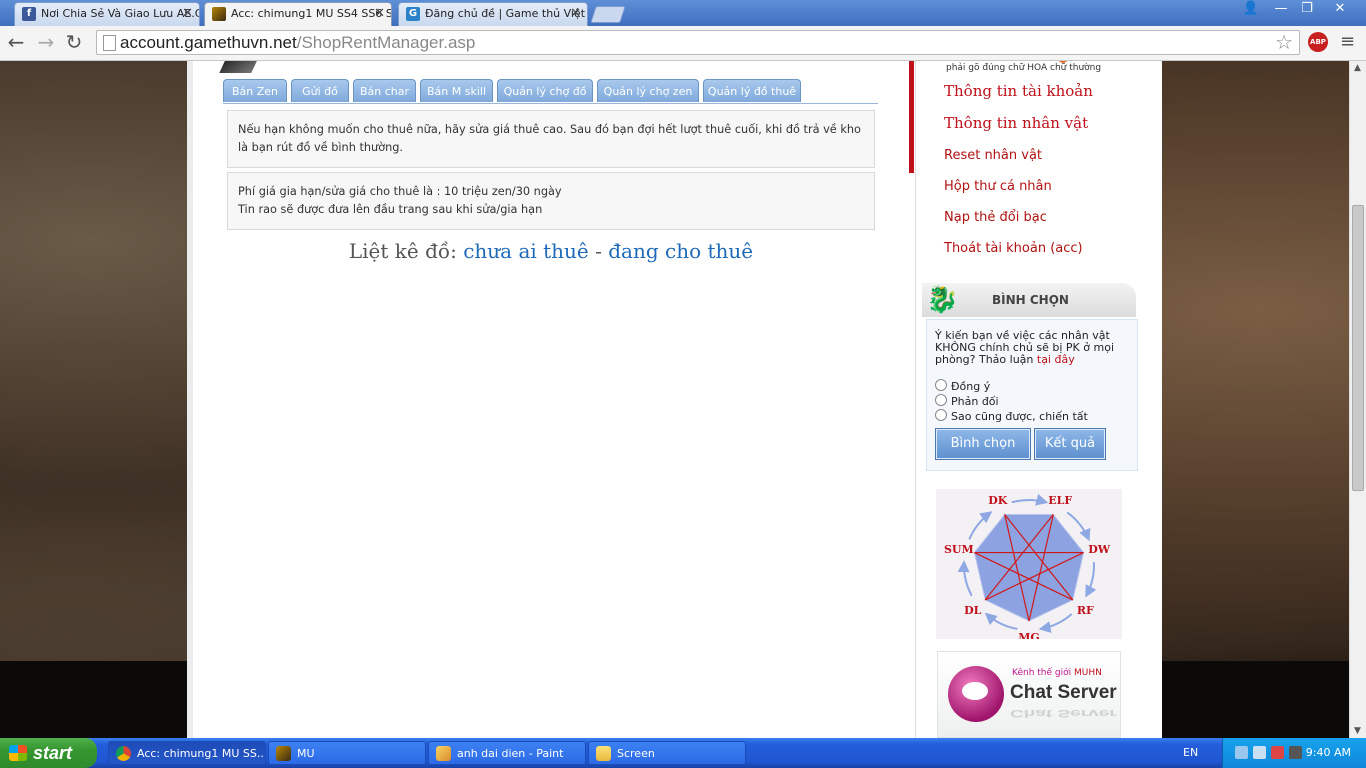  Describe the element at coordinates (255, 90) in the screenshot. I see `tab-ban-zen: Bán Zen` at that location.